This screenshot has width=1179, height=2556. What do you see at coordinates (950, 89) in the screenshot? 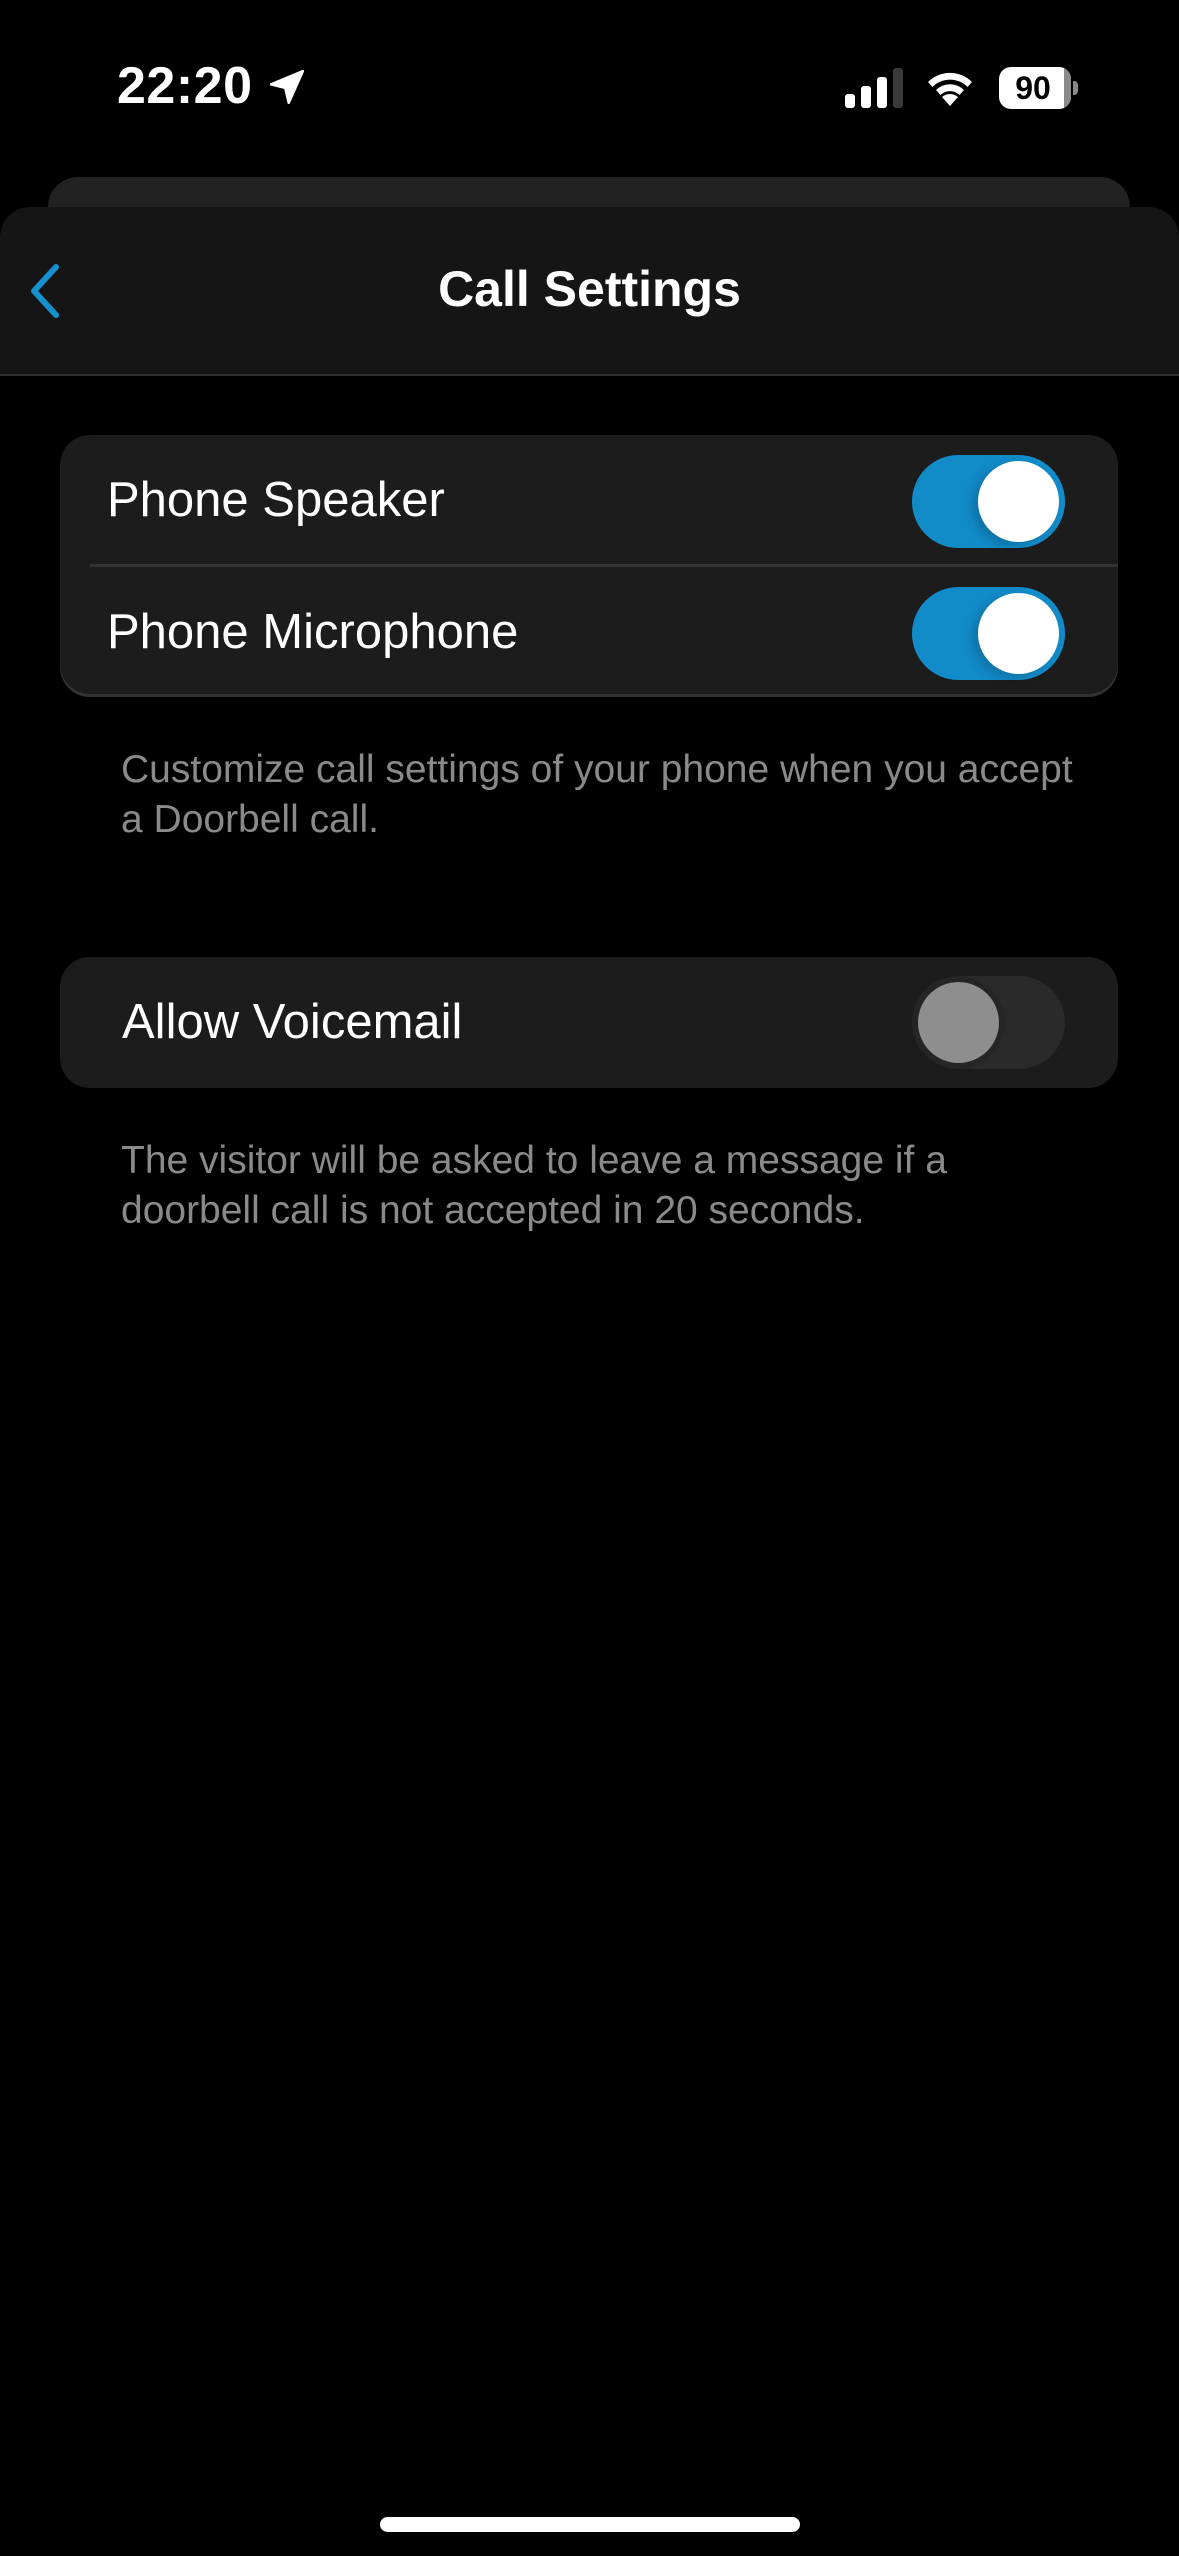
I see `wifi-icon` at bounding box center [950, 89].